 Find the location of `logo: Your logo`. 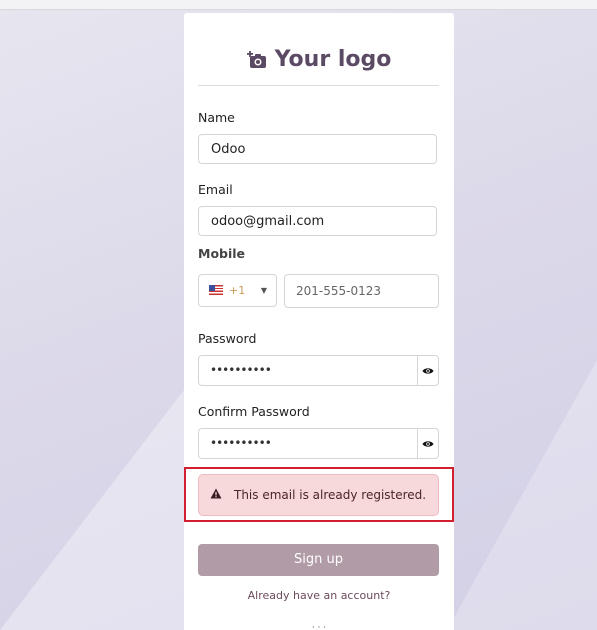

logo: Your logo is located at coordinates (319, 59).